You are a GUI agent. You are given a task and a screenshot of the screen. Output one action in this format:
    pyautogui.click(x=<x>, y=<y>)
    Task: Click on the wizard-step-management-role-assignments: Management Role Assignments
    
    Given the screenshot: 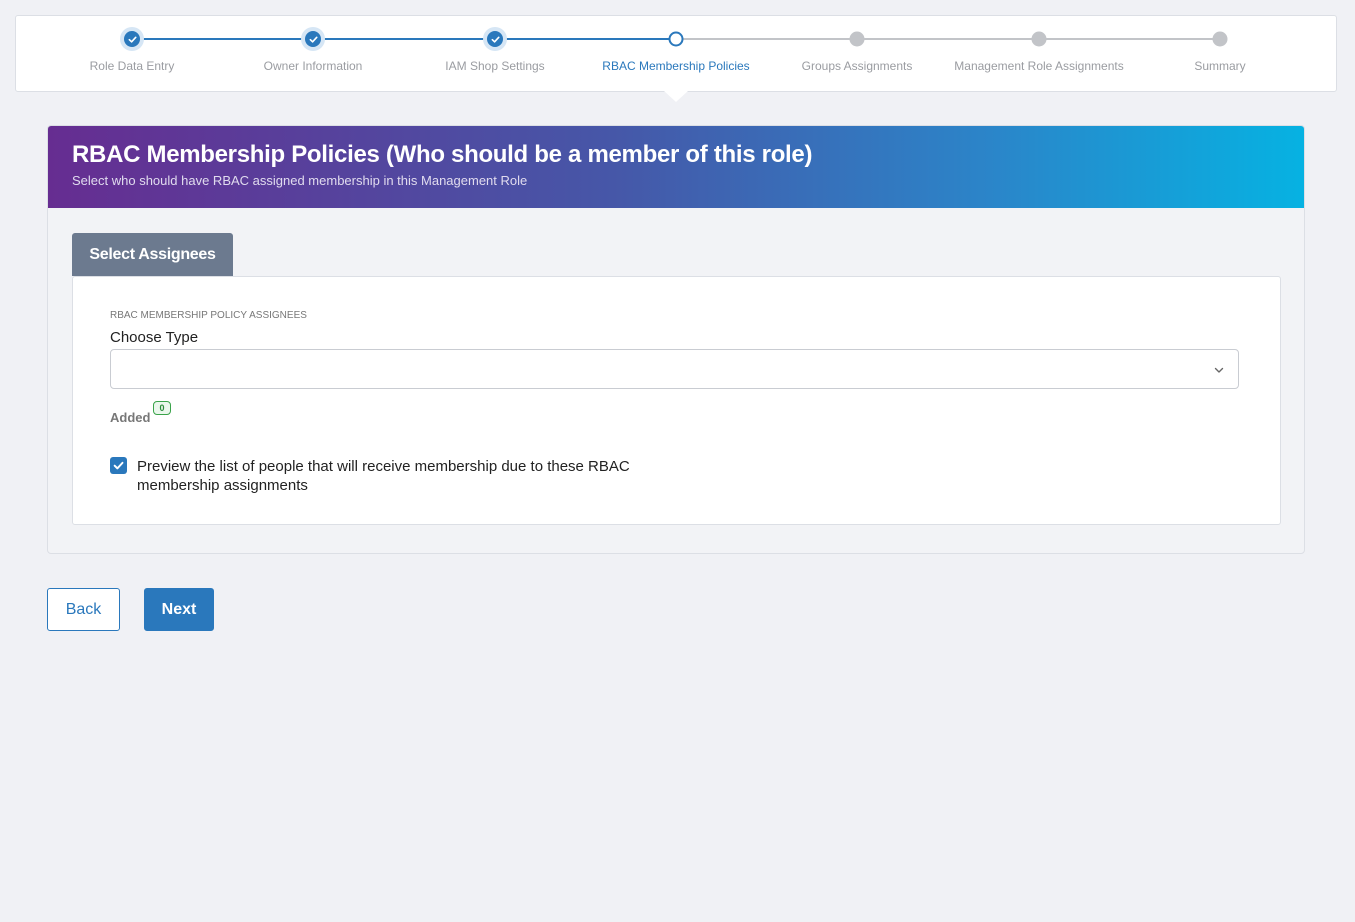 What is the action you would take?
    pyautogui.click(x=1039, y=53)
    